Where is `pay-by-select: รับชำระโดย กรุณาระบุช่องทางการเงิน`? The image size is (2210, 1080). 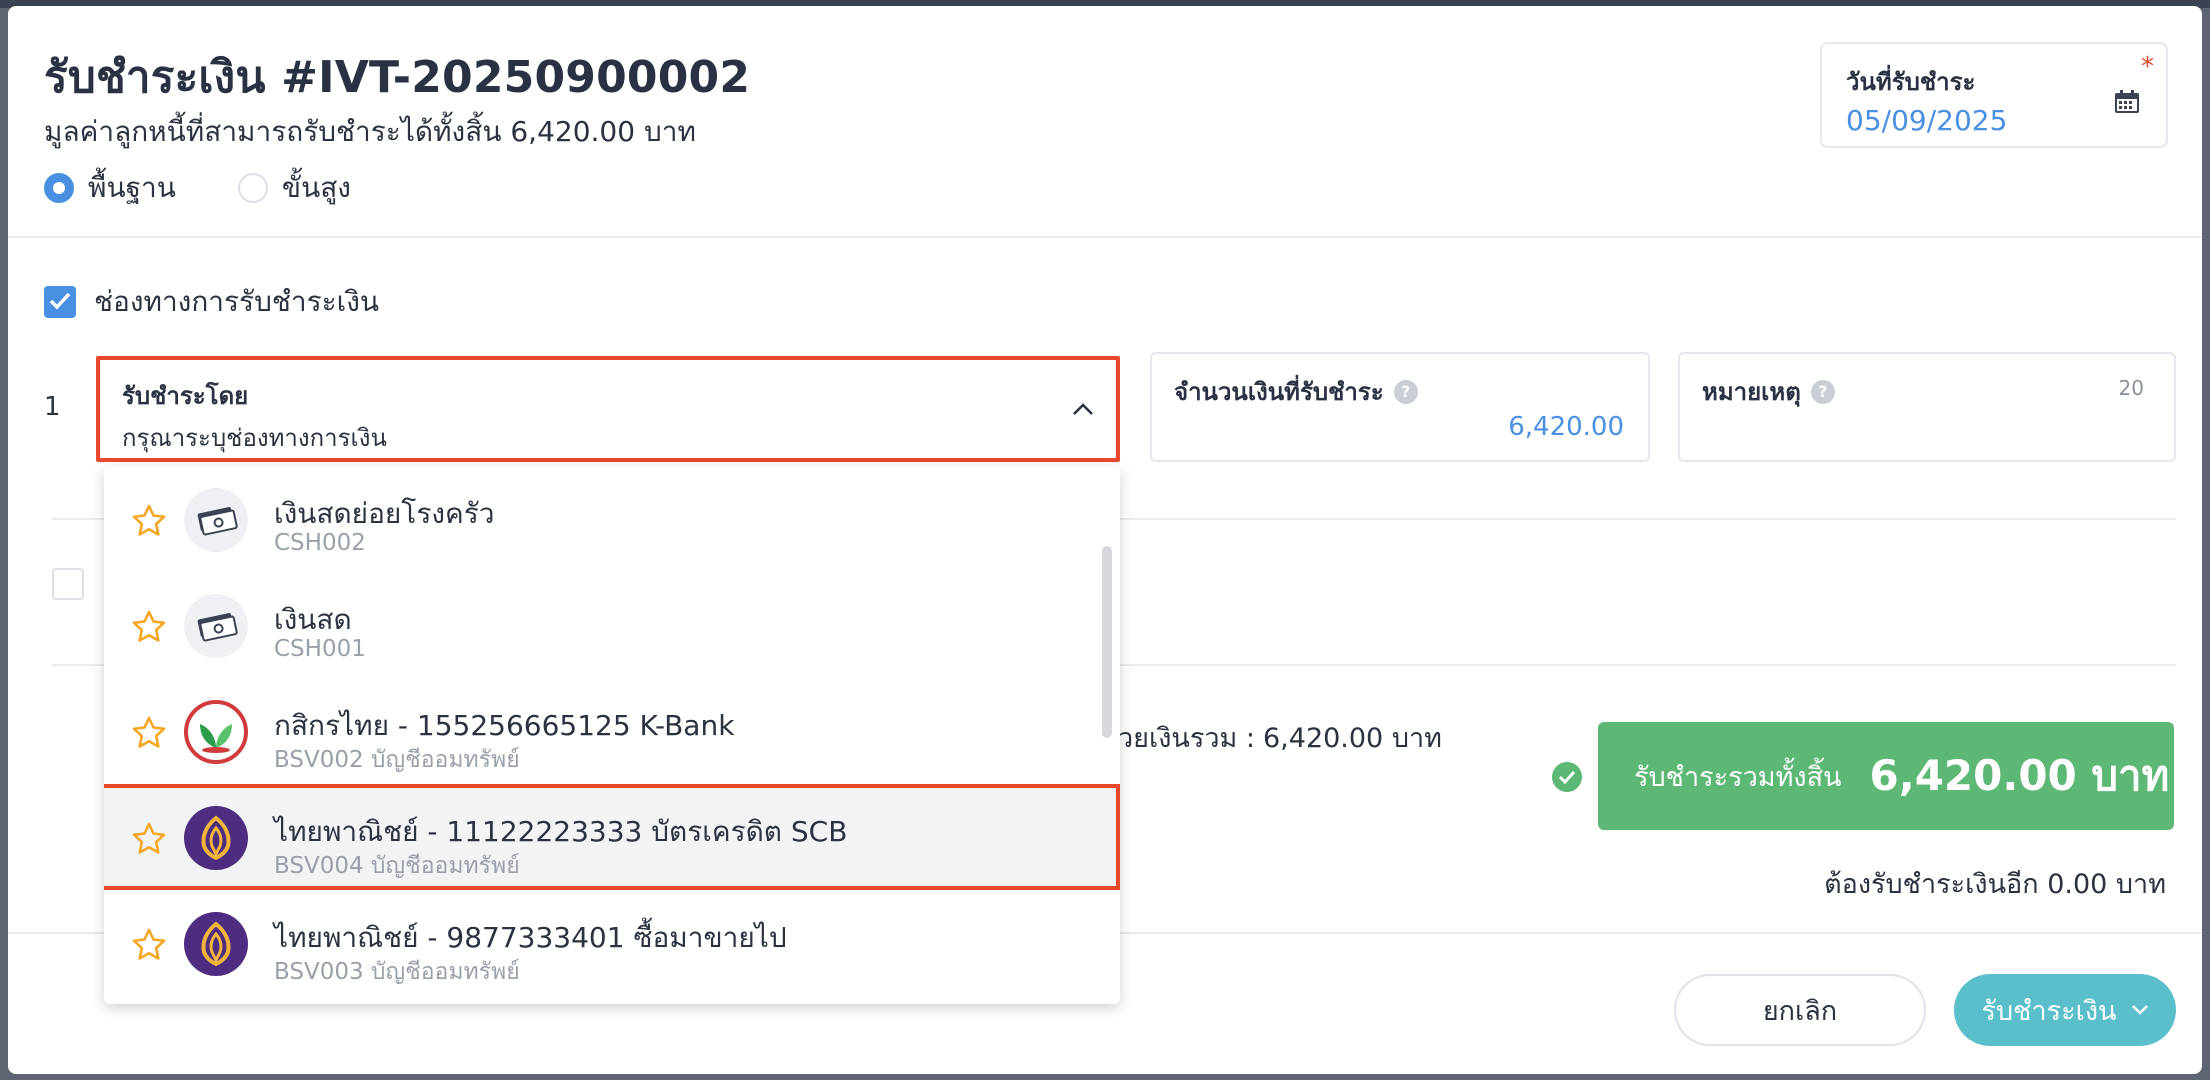 pay-by-select: รับชำระโดย กรุณาระบุช่องทางการเงิน is located at coordinates (608, 409).